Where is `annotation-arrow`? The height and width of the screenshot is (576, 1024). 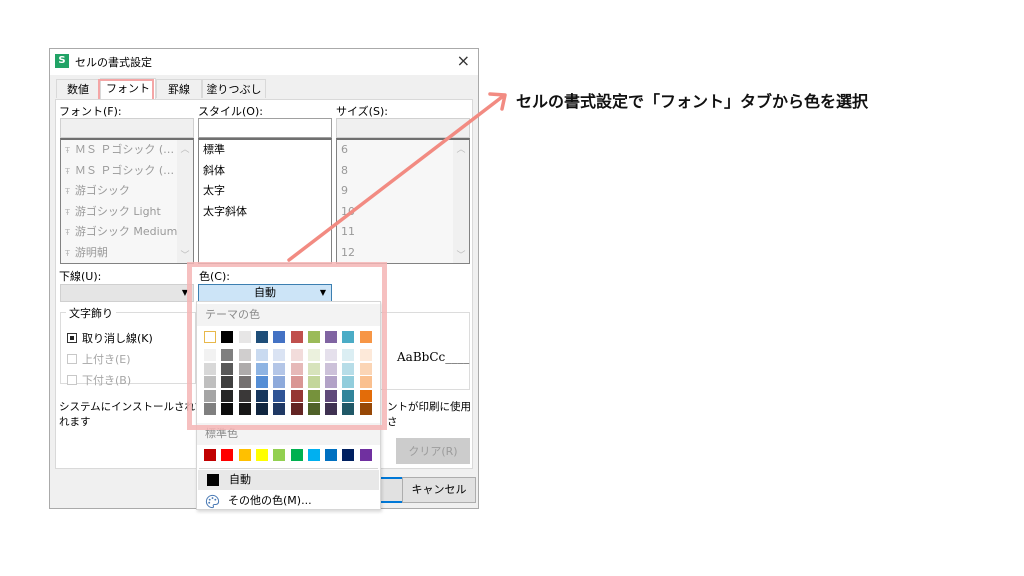
annotation-arrow is located at coordinates (397, 177).